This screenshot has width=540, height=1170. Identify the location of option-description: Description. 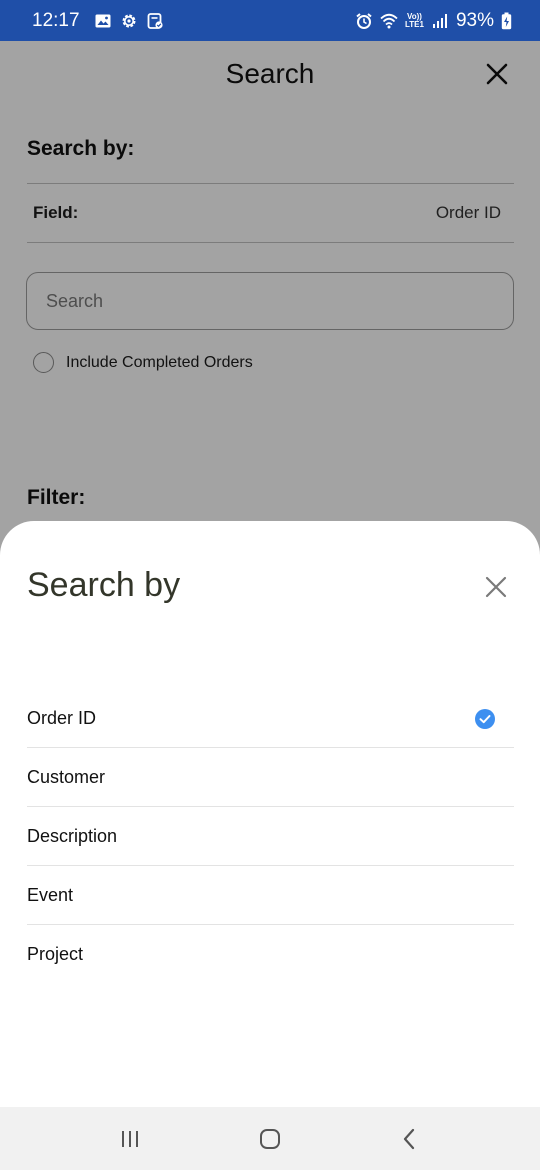
(270, 836).